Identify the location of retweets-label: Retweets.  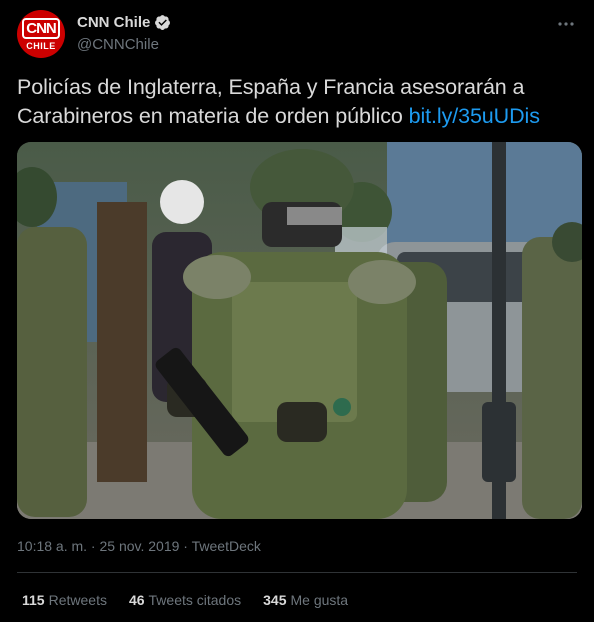
(77, 600).